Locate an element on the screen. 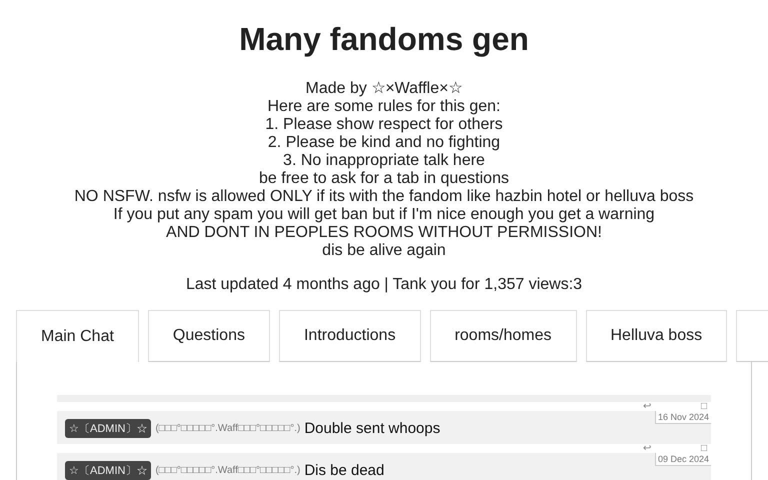 Image resolution: width=768 pixels, height=480 pixels. rules-text: be free to ask for a tab in questions is located at coordinates (384, 179).